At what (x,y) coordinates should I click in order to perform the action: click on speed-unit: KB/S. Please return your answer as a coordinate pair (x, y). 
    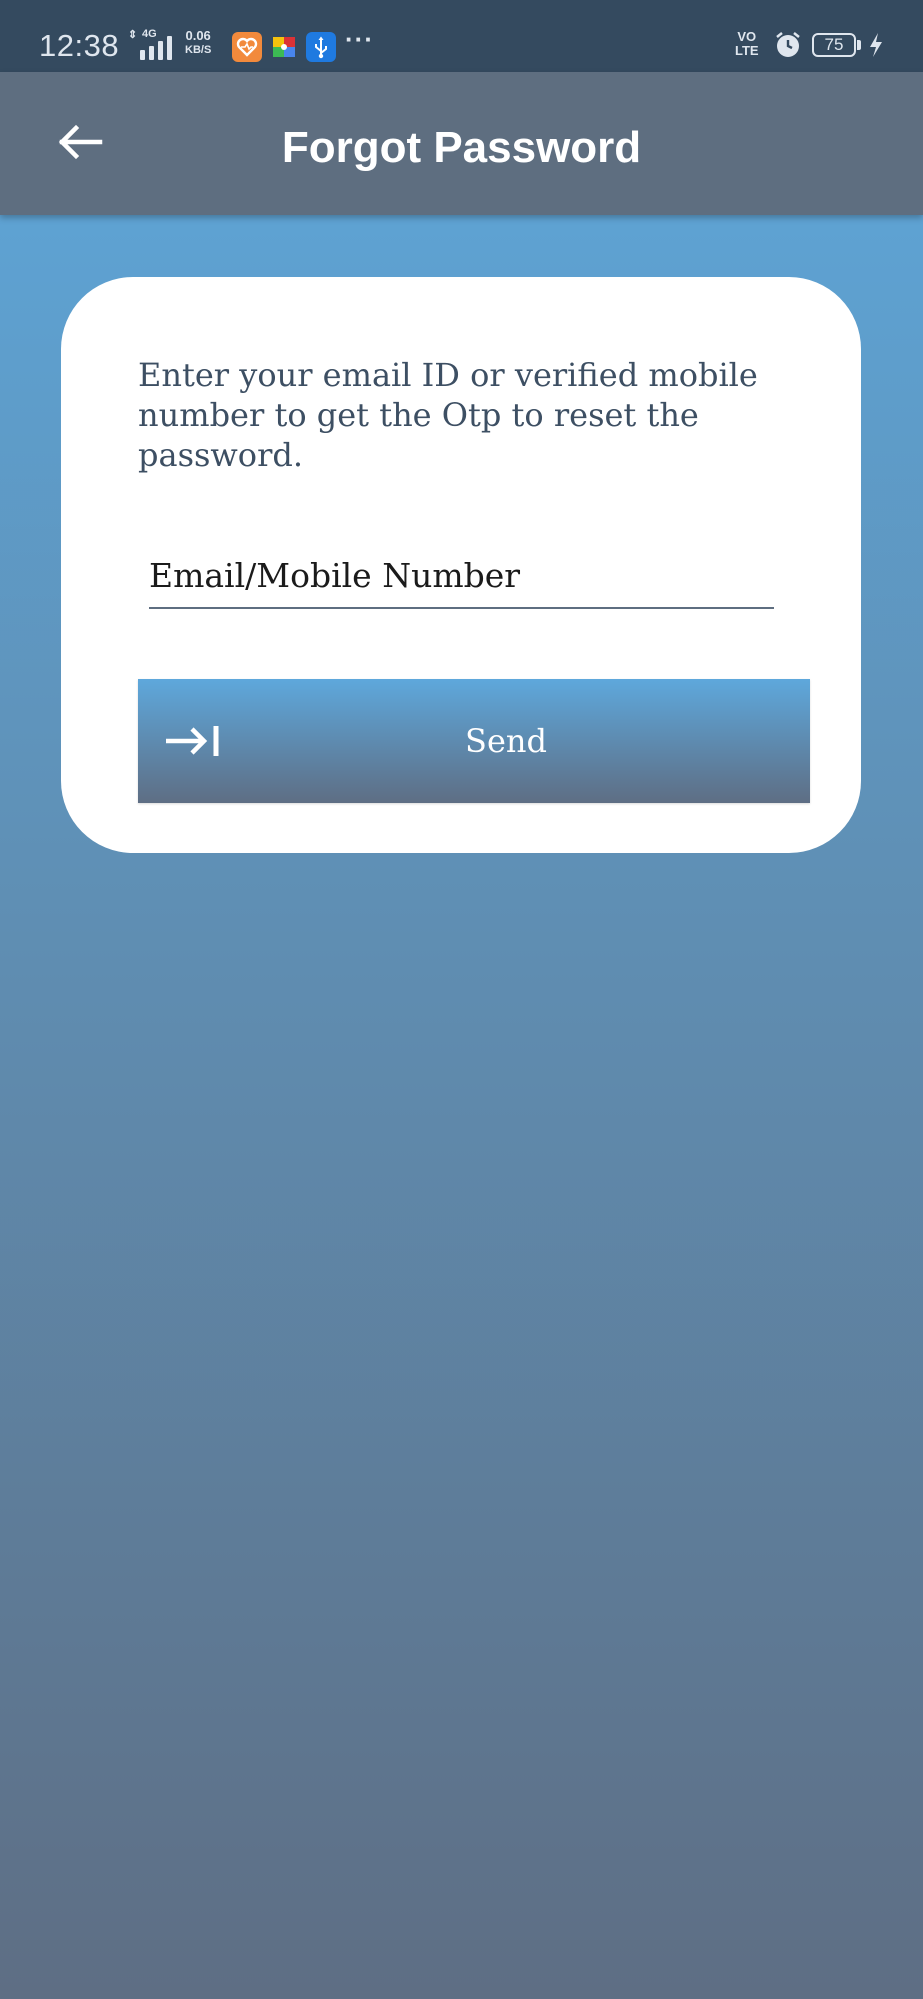
    Looking at the image, I should click on (198, 50).